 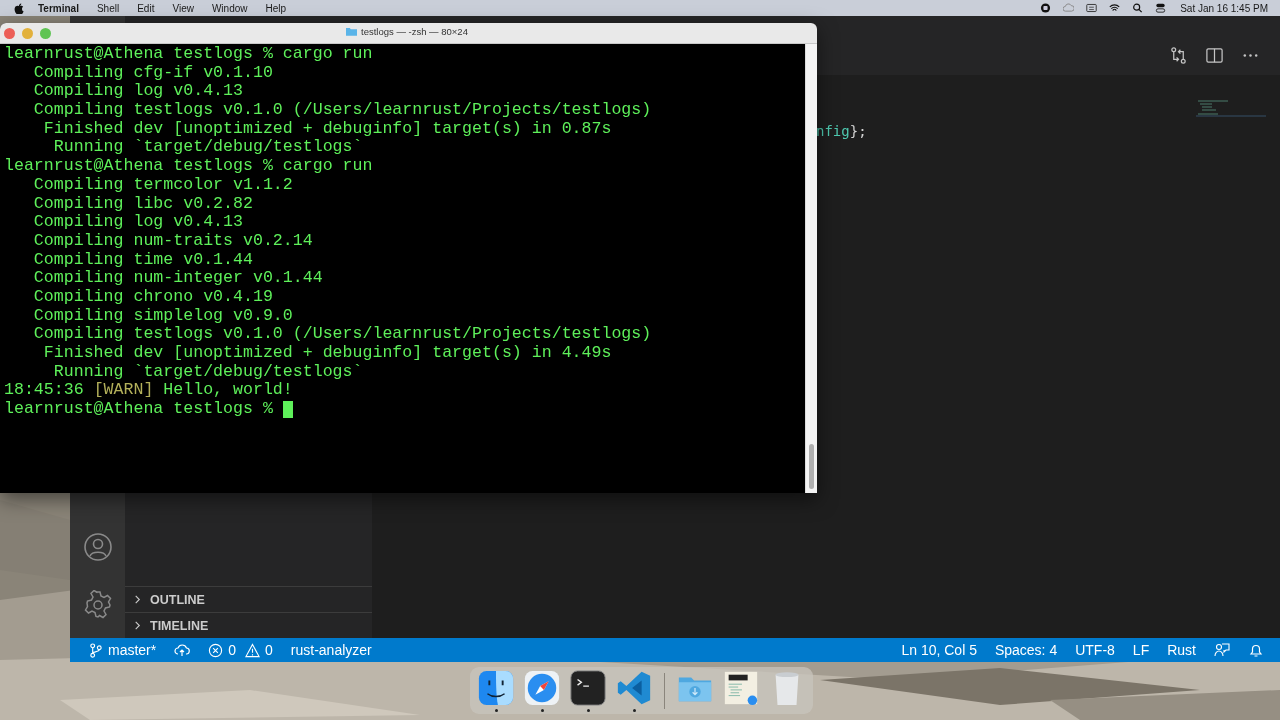 What do you see at coordinates (193, 260) in the screenshot?
I see `cargo-output: time v0.1.44` at bounding box center [193, 260].